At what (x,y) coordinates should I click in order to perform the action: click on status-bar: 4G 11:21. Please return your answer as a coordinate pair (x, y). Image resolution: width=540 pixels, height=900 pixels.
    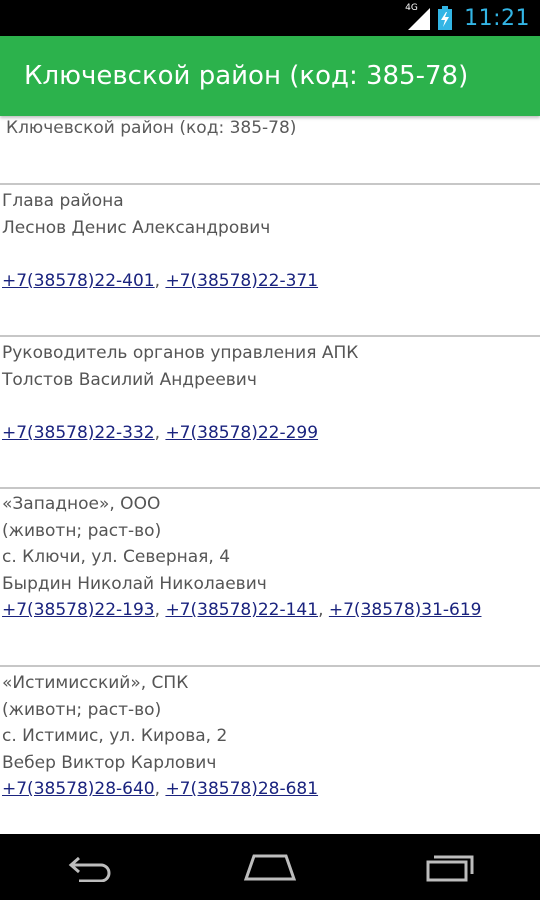
    Looking at the image, I should click on (270, 18).